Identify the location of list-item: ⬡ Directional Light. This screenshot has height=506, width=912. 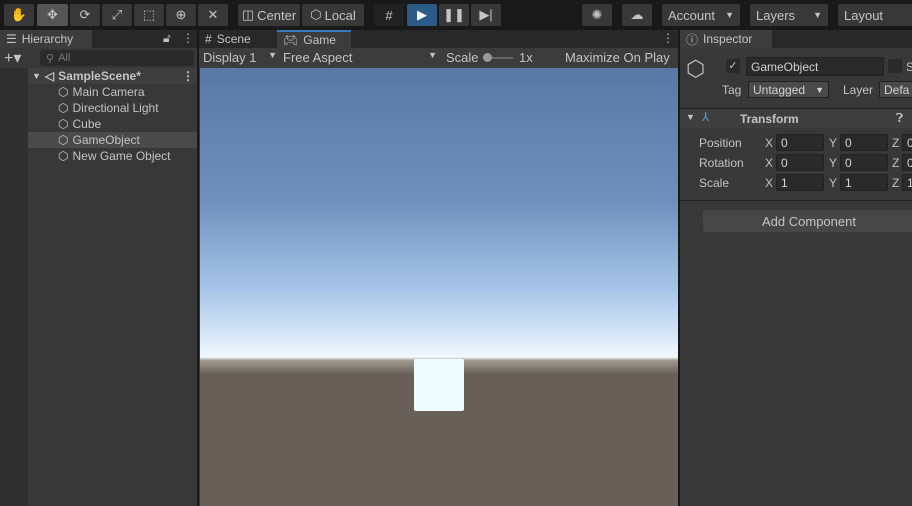
(98, 108).